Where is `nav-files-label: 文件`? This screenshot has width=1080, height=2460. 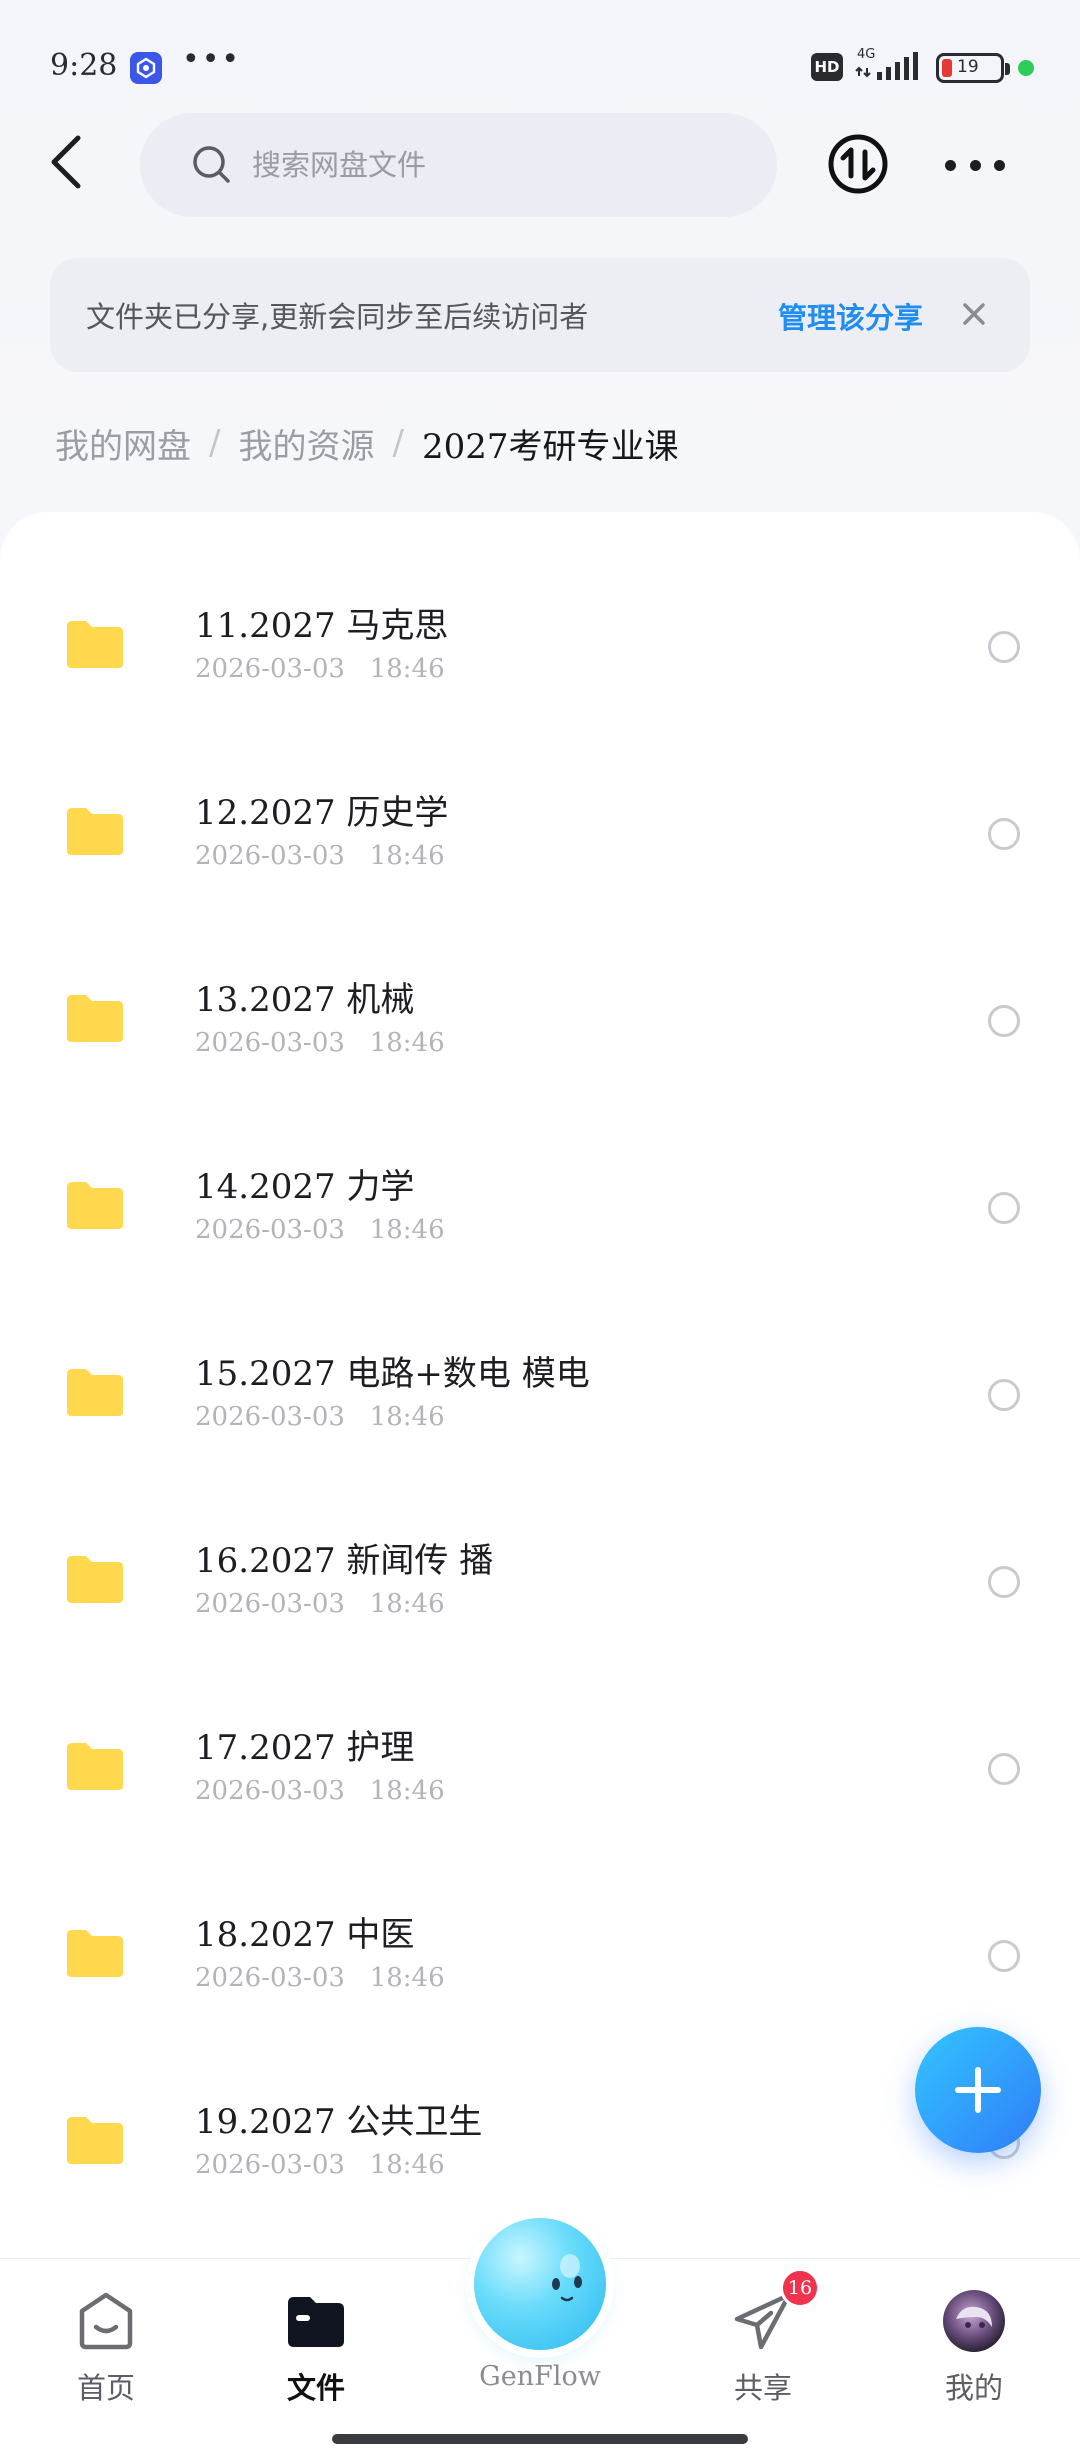 nav-files-label: 文件 is located at coordinates (315, 2388).